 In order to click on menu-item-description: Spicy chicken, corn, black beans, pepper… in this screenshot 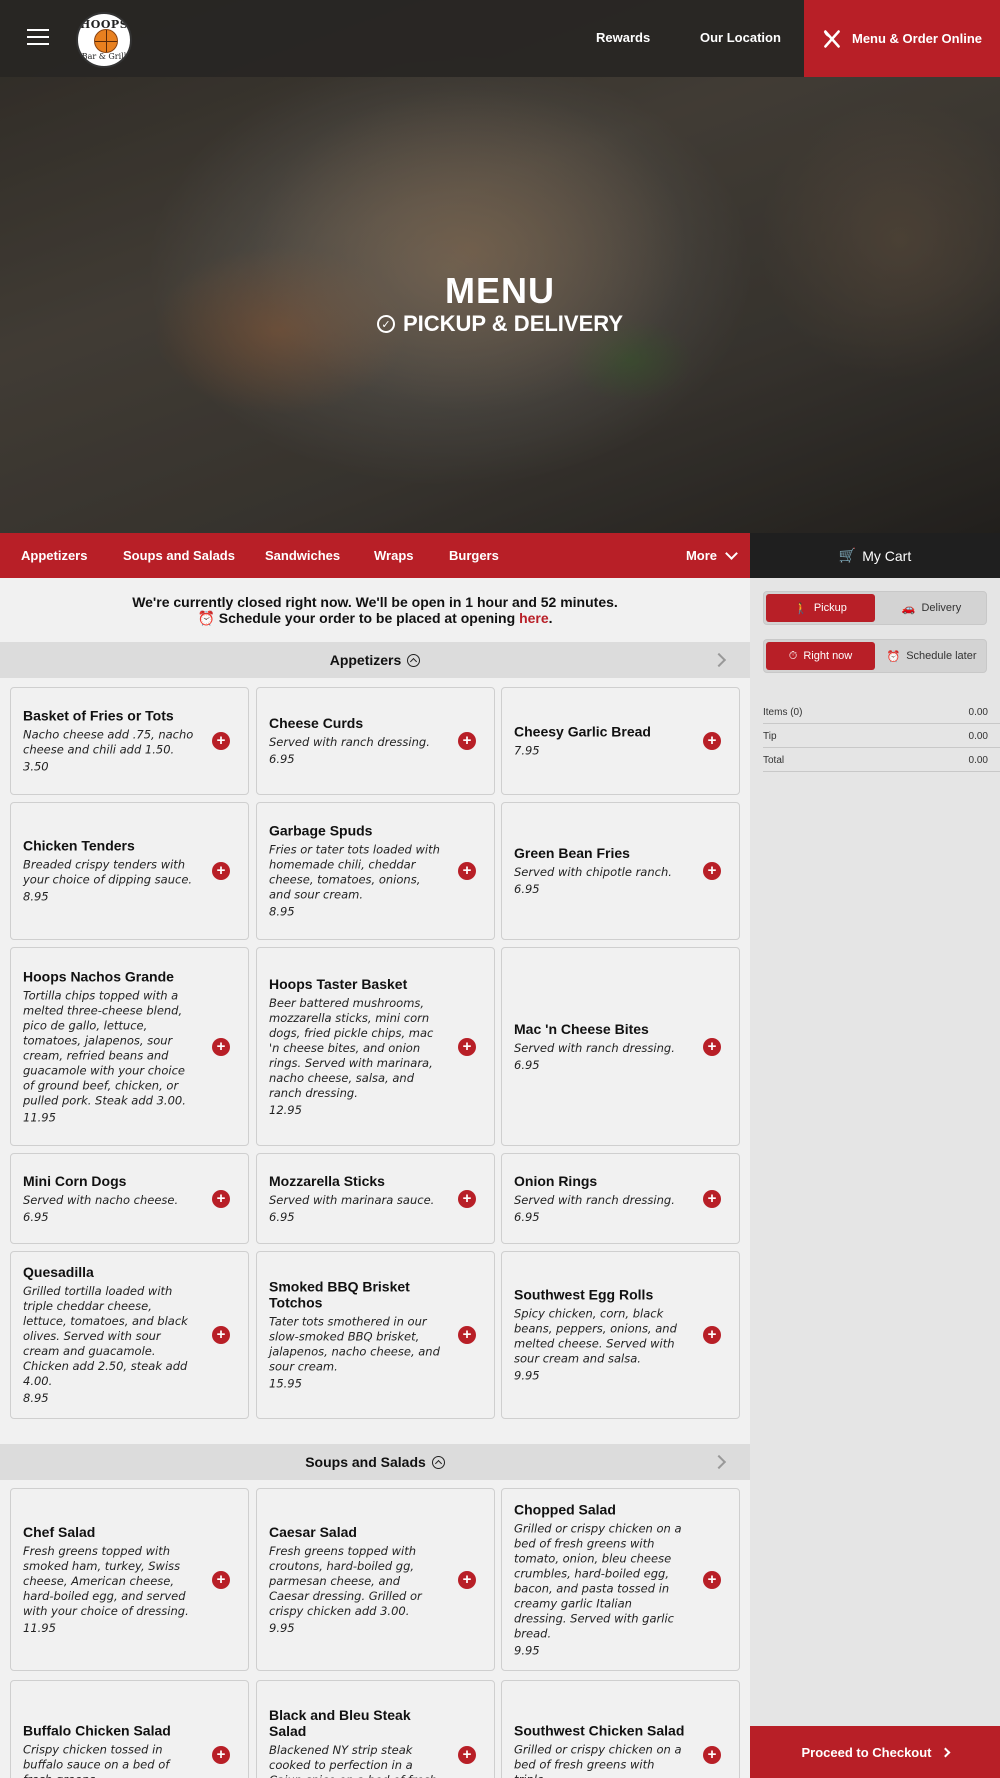, I will do `click(595, 1336)`.